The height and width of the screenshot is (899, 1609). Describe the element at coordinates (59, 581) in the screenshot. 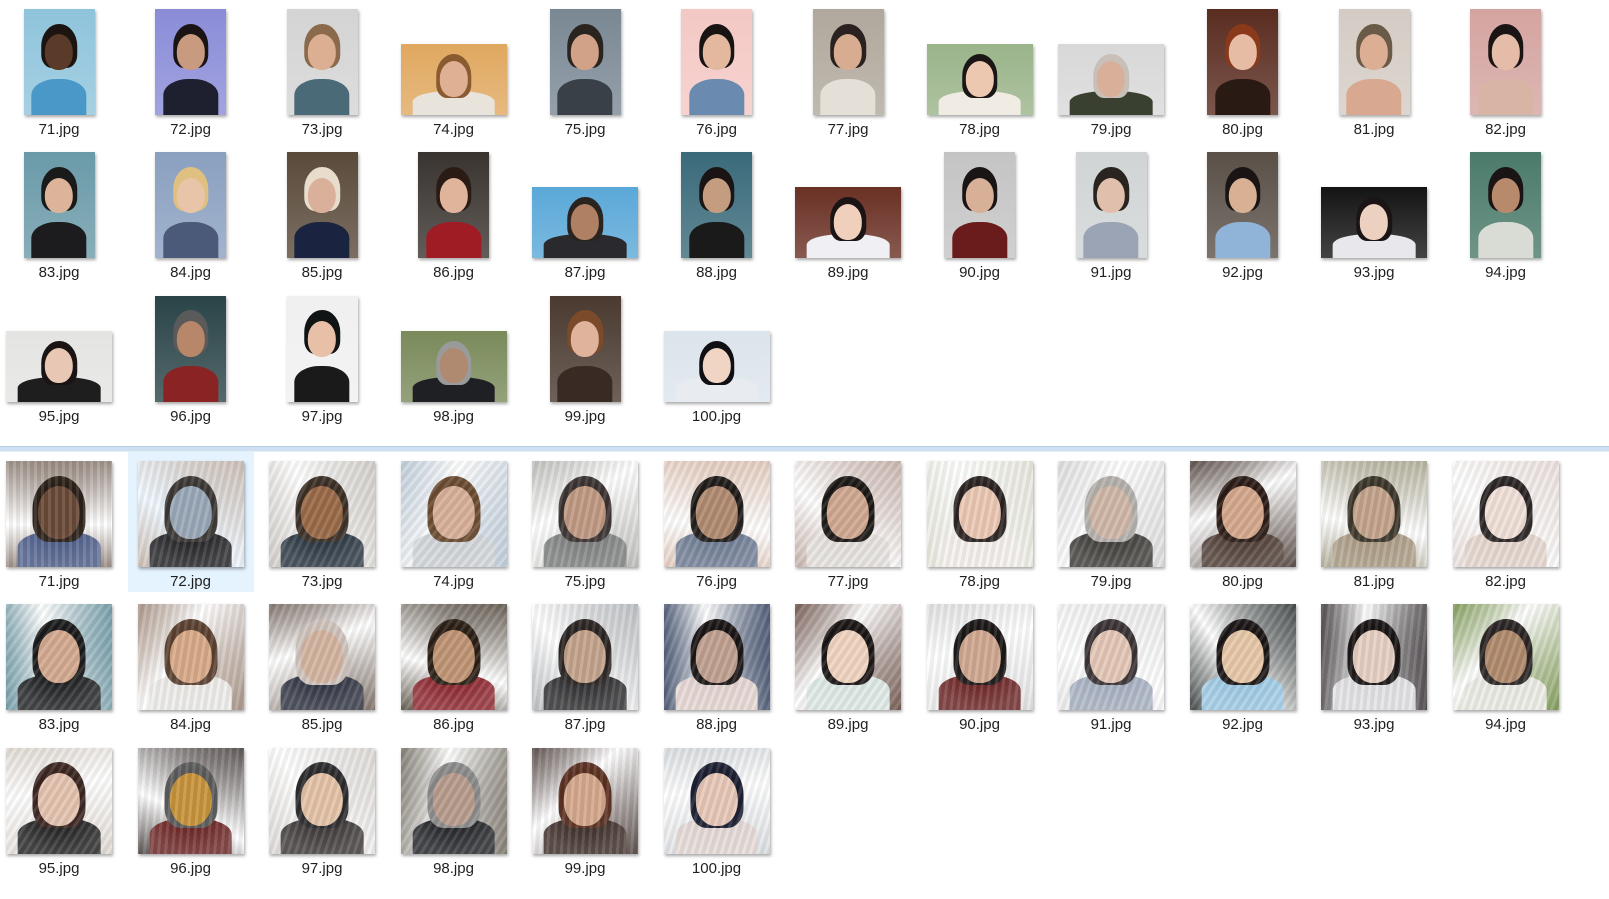

I see `file-name-label: 71.jpg` at that location.